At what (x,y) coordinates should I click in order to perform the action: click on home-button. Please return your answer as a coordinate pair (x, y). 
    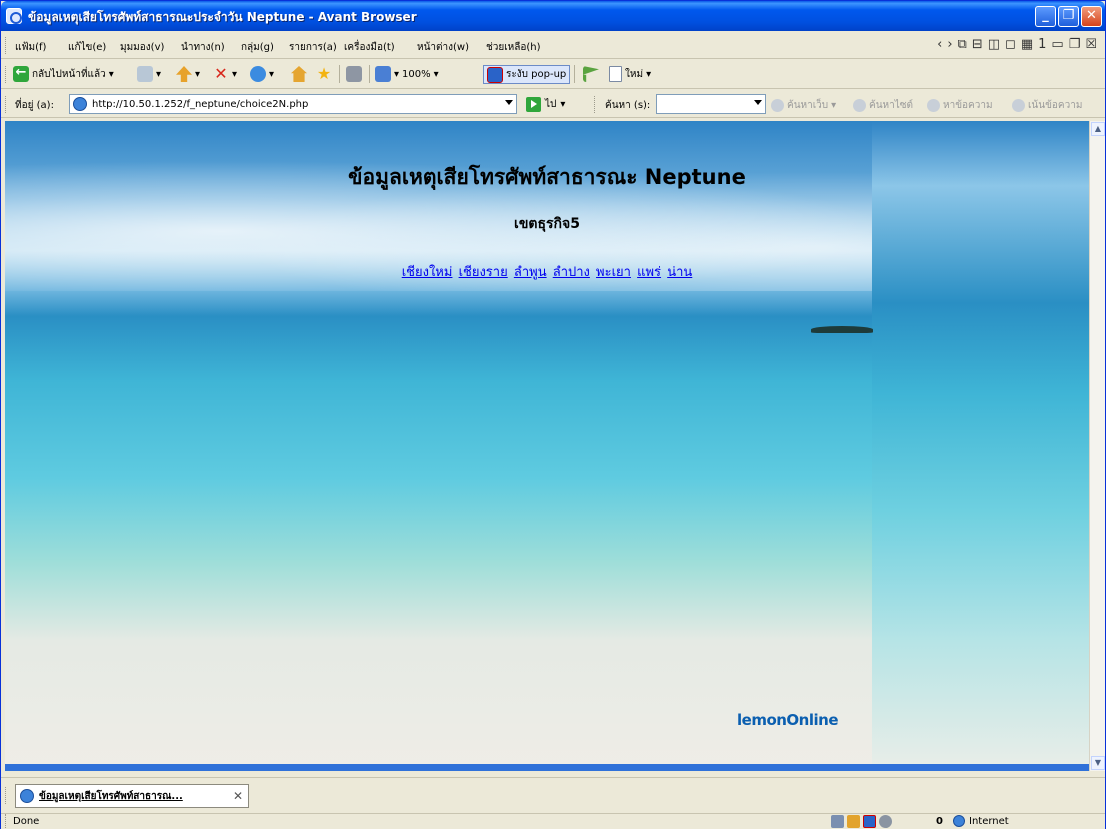
    Looking at the image, I should click on (299, 74).